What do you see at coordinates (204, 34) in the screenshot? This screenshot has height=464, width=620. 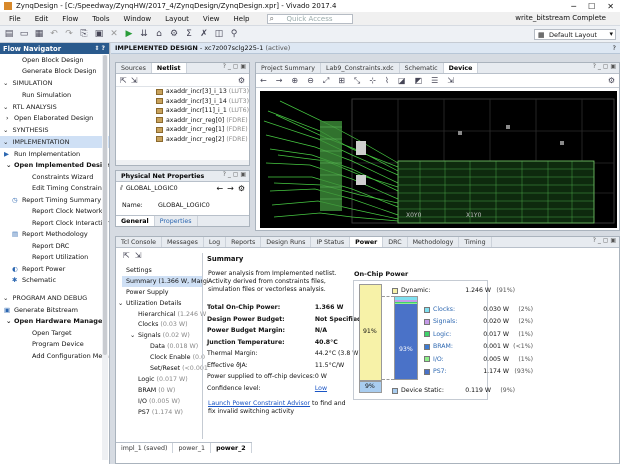 I see `close-project-icon: ✗` at bounding box center [204, 34].